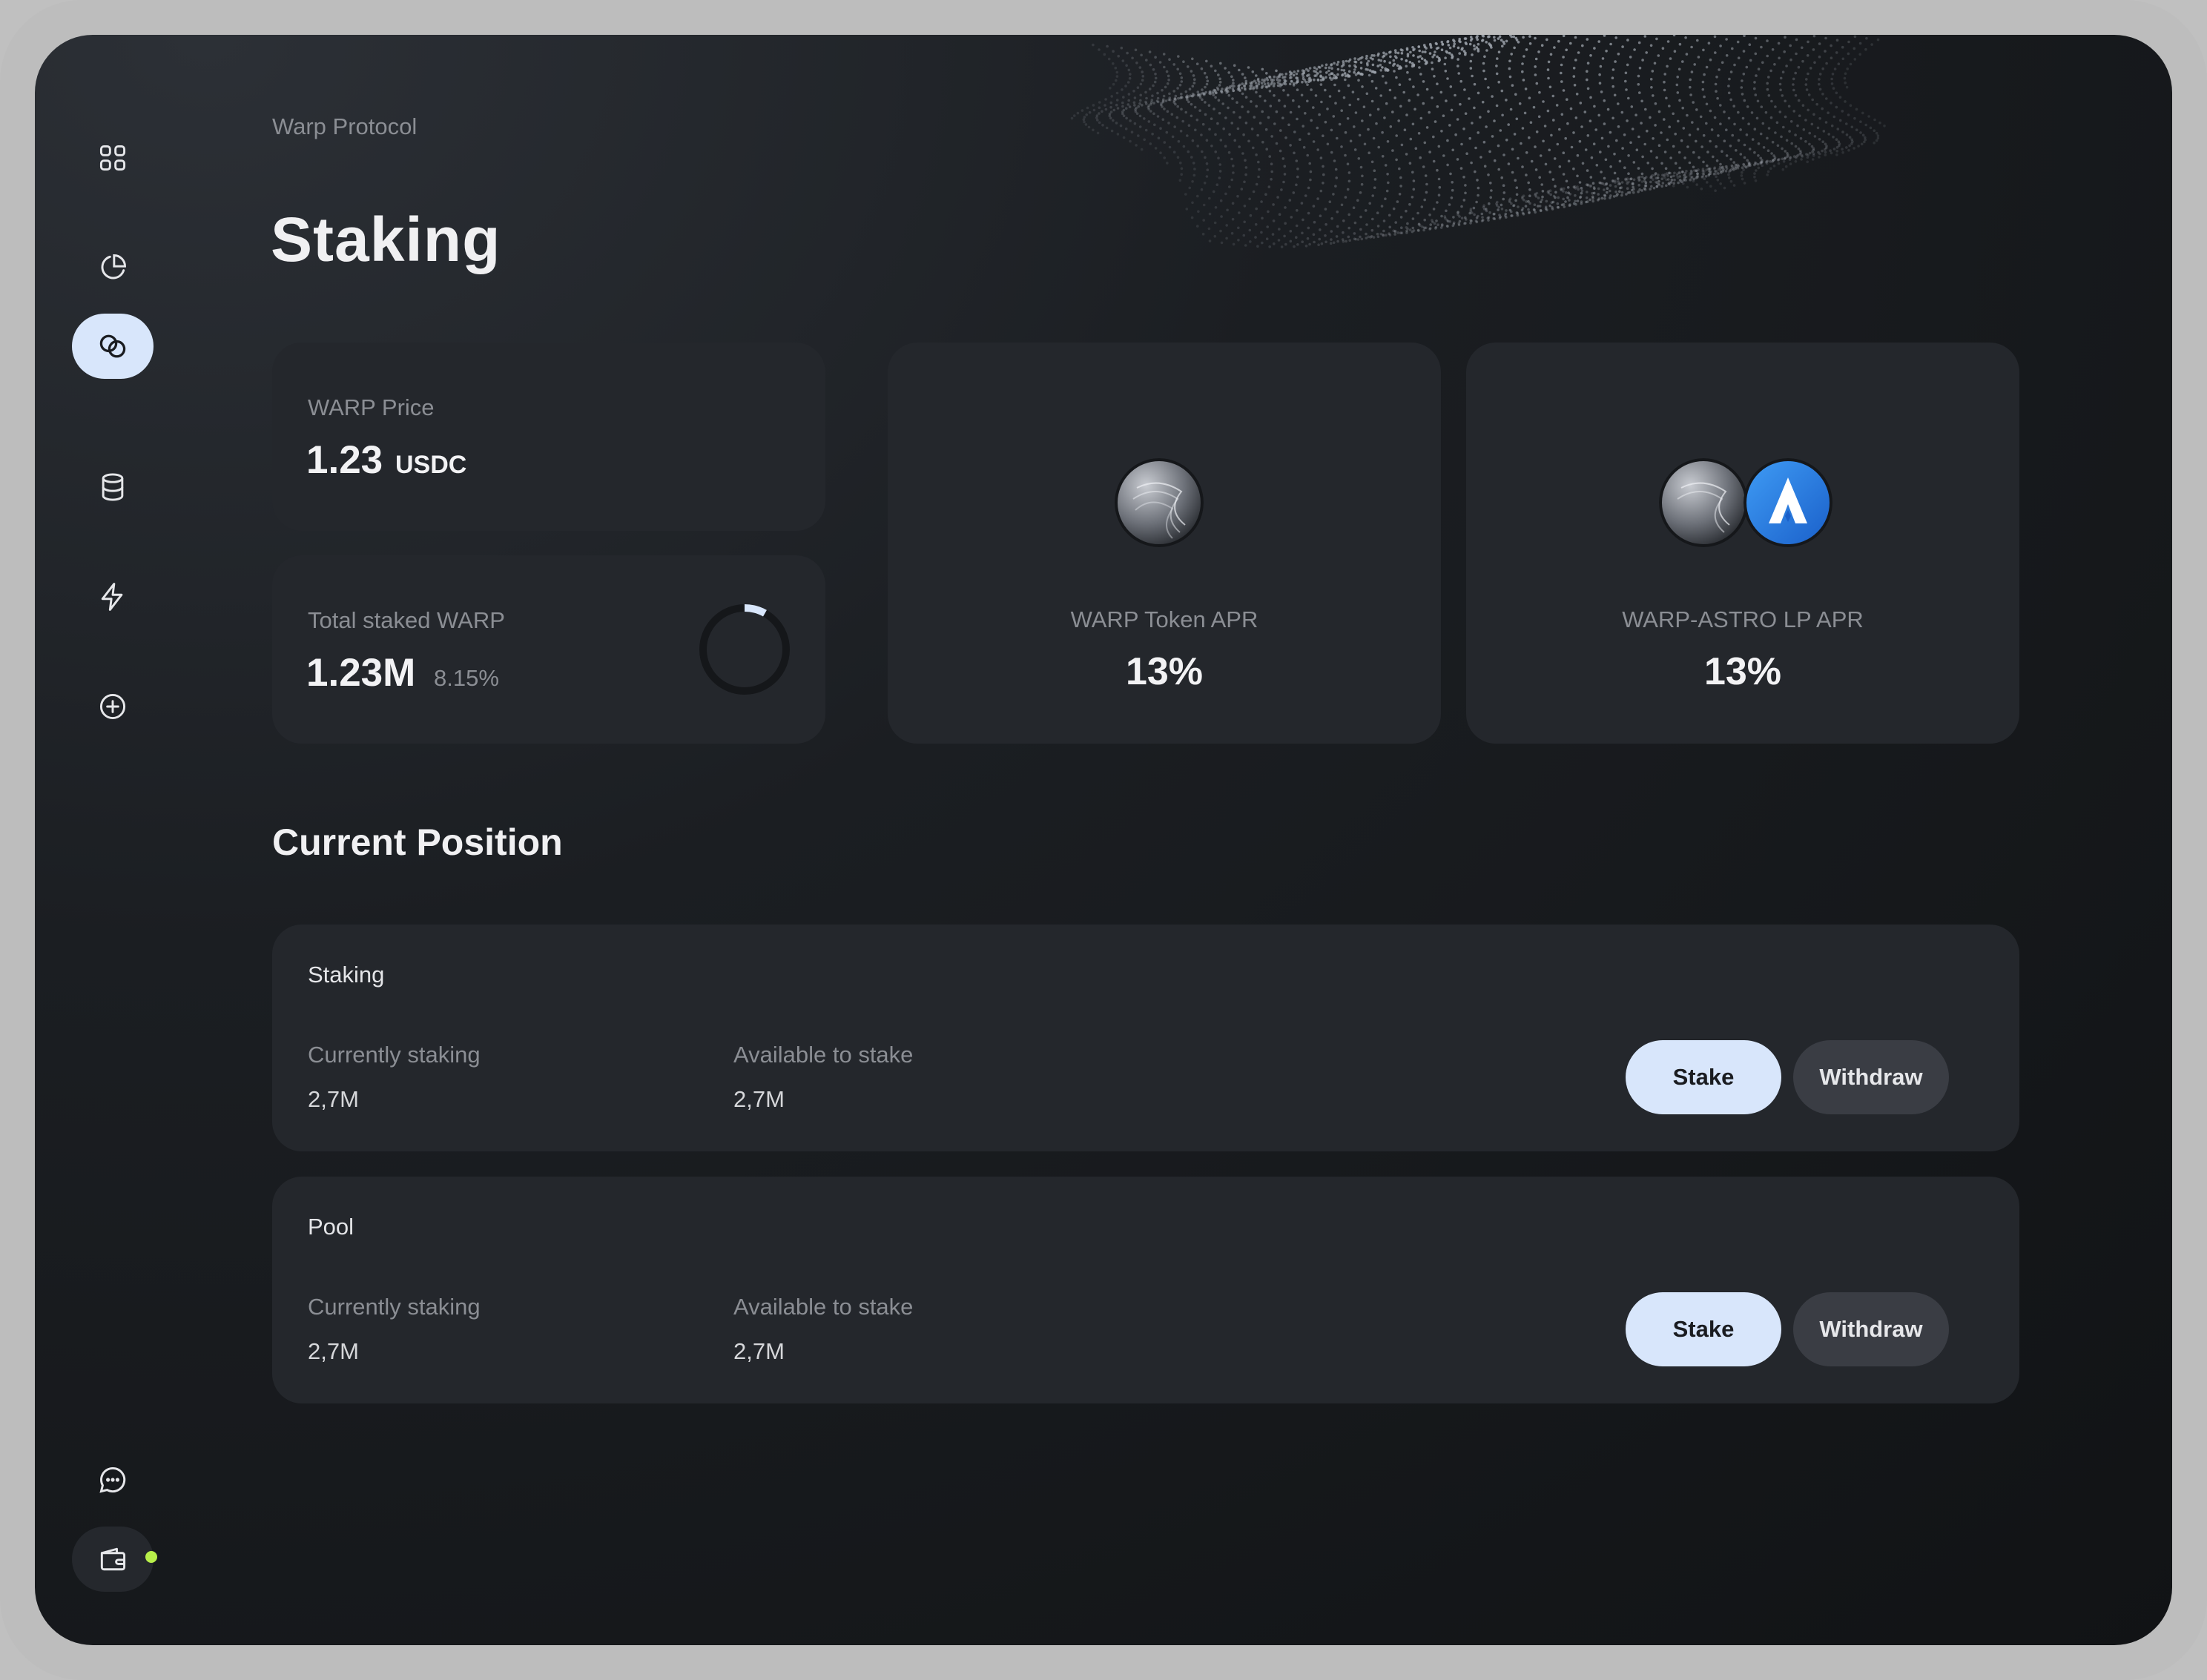 Image resolution: width=2207 pixels, height=1680 pixels. I want to click on wallet-icon, so click(113, 1559).